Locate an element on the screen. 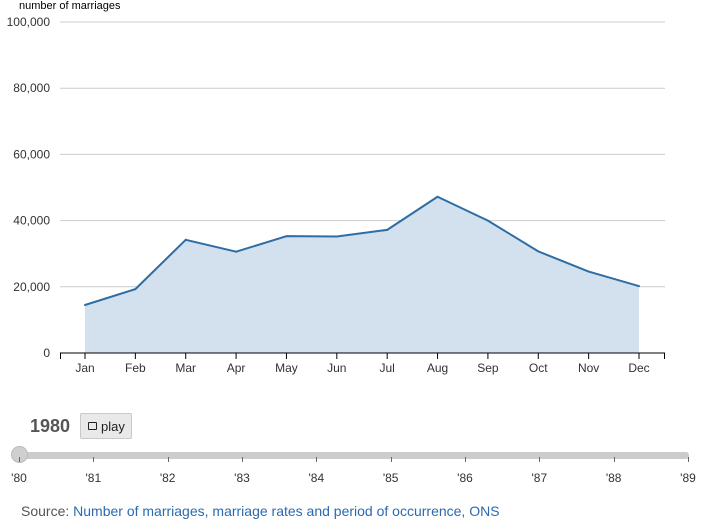  x-tick-label: Apr is located at coordinates (236, 368).